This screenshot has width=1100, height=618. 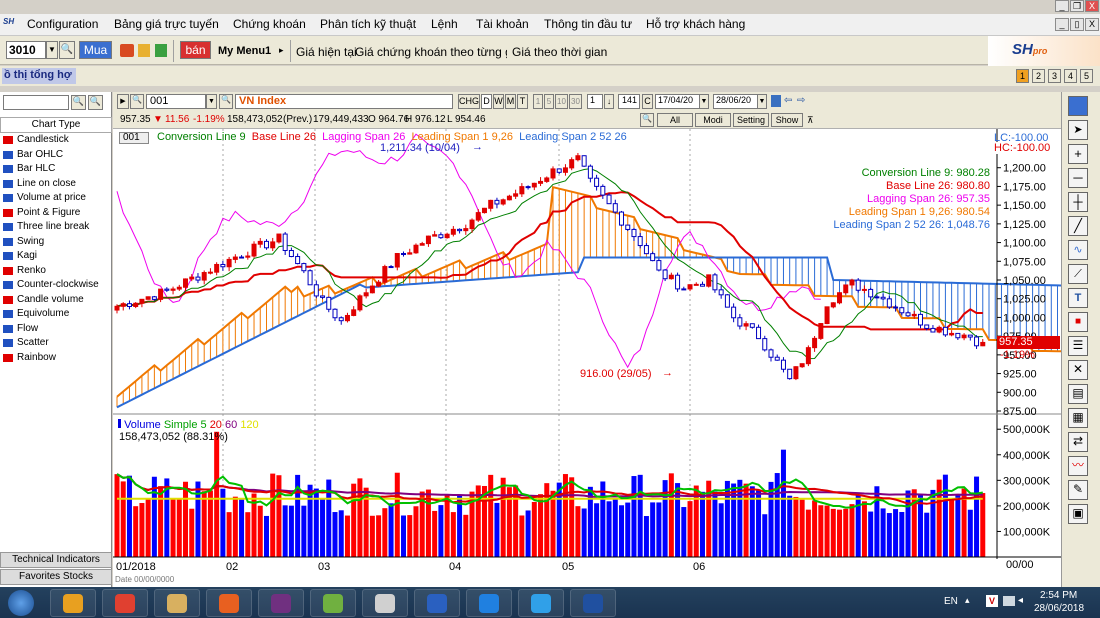 I want to click on period-month-button: M, so click(x=510, y=101).